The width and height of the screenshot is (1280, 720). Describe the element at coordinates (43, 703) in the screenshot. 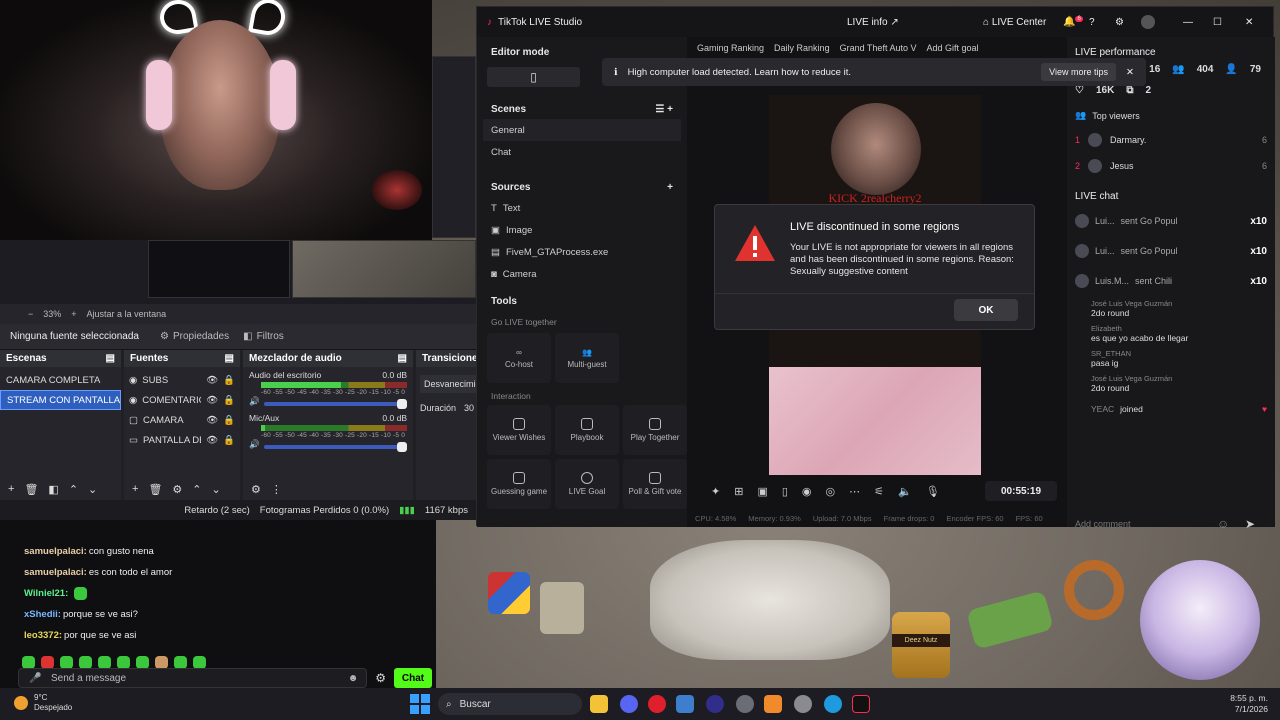

I see `weather-widget: 9°C Despejado` at that location.